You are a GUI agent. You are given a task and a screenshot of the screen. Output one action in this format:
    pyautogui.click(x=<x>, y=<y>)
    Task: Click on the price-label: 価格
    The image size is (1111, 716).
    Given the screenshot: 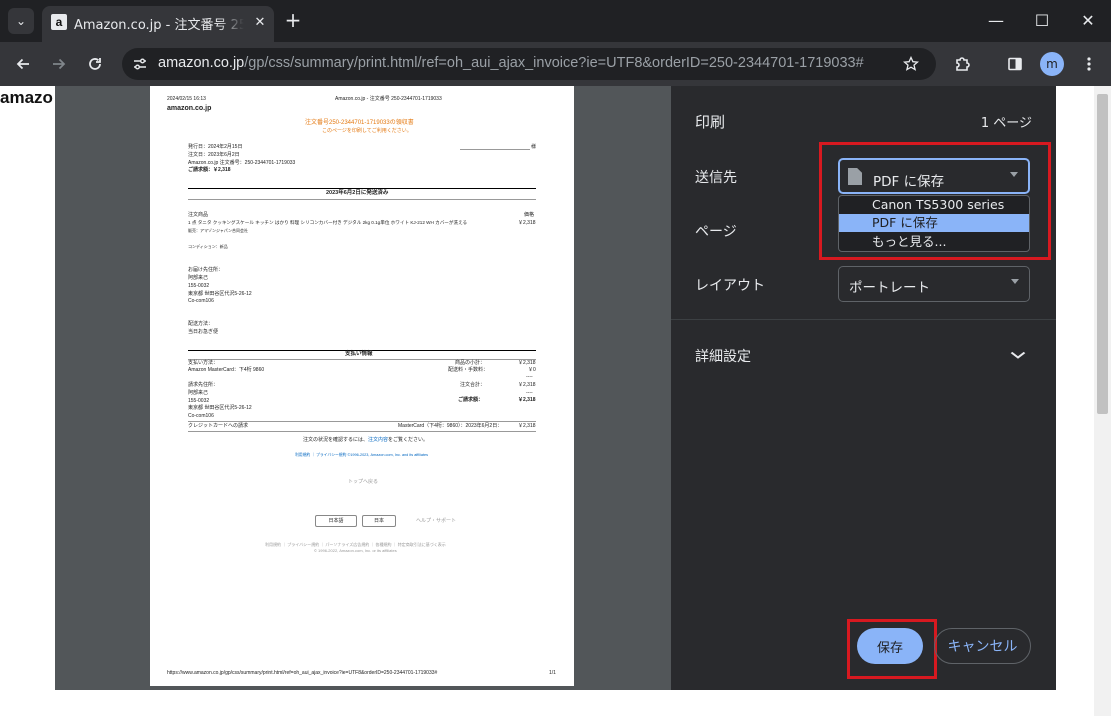 What is the action you would take?
    pyautogui.click(x=529, y=215)
    